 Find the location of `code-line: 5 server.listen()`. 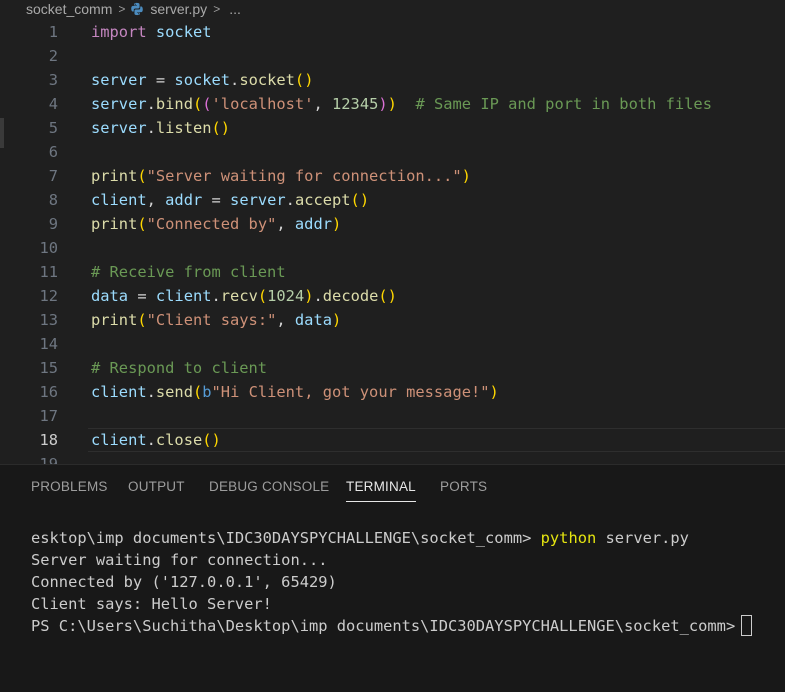

code-line: 5 server.listen() is located at coordinates (392, 128).